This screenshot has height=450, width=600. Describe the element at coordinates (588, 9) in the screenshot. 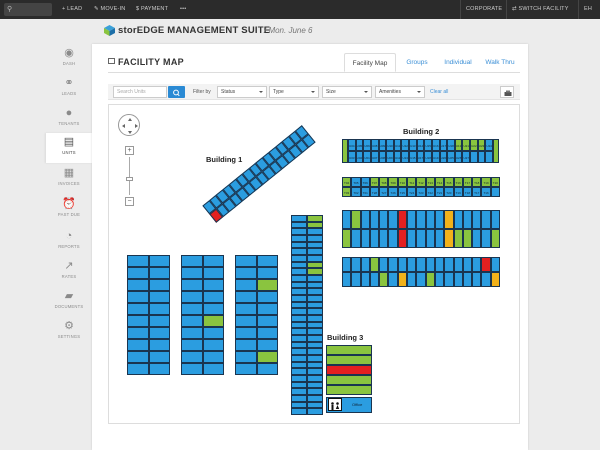

I see `user-initials: EH` at that location.